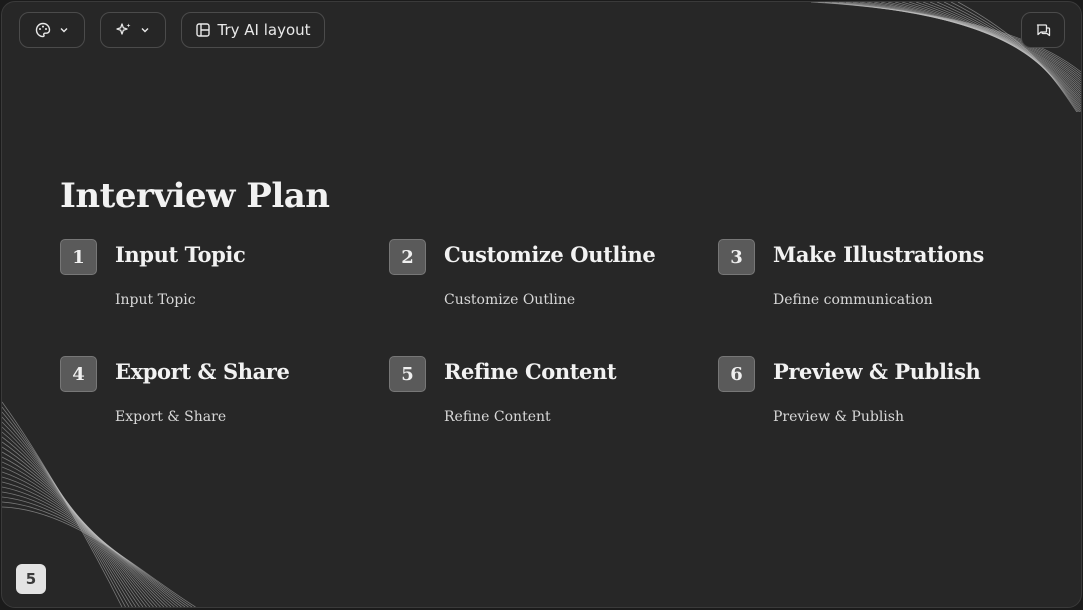 This screenshot has width=1083, height=610. I want to click on step-card: 1 Input Topic Input Topic, so click(210, 279).